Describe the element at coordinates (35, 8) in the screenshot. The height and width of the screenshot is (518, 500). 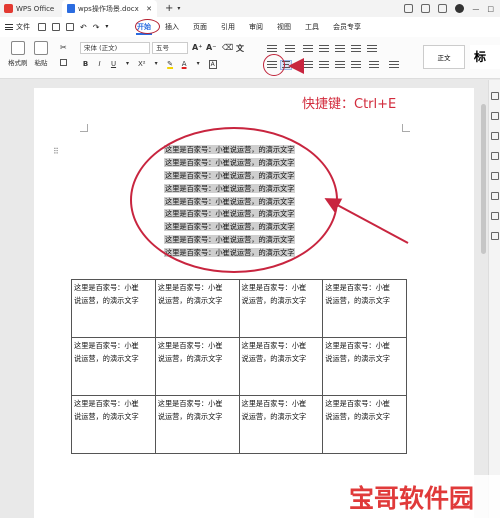
I see `app-name: WPS Office` at that location.